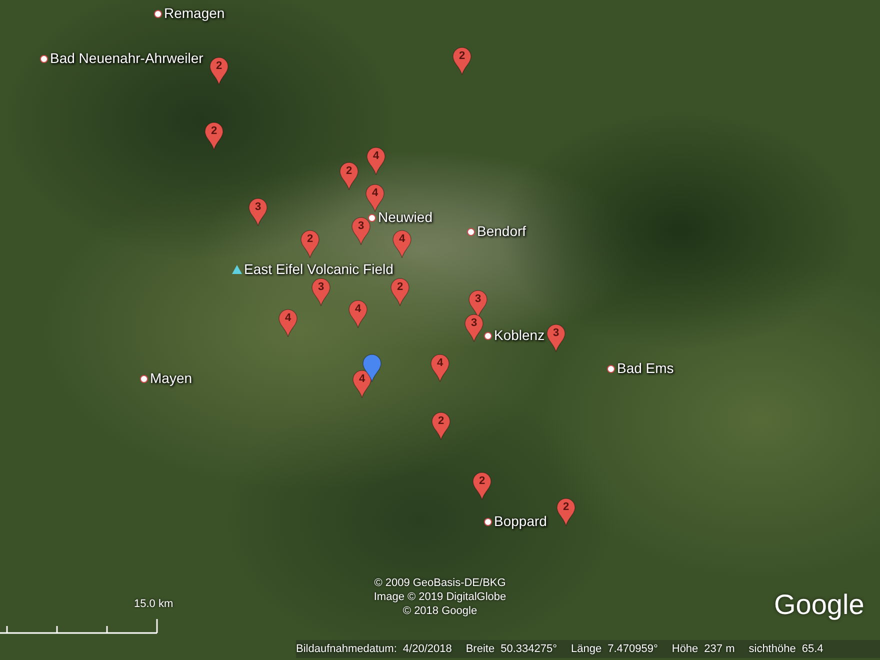 The image size is (880, 660). I want to click on status-label: Bildaufnahmedatum:, so click(346, 649).